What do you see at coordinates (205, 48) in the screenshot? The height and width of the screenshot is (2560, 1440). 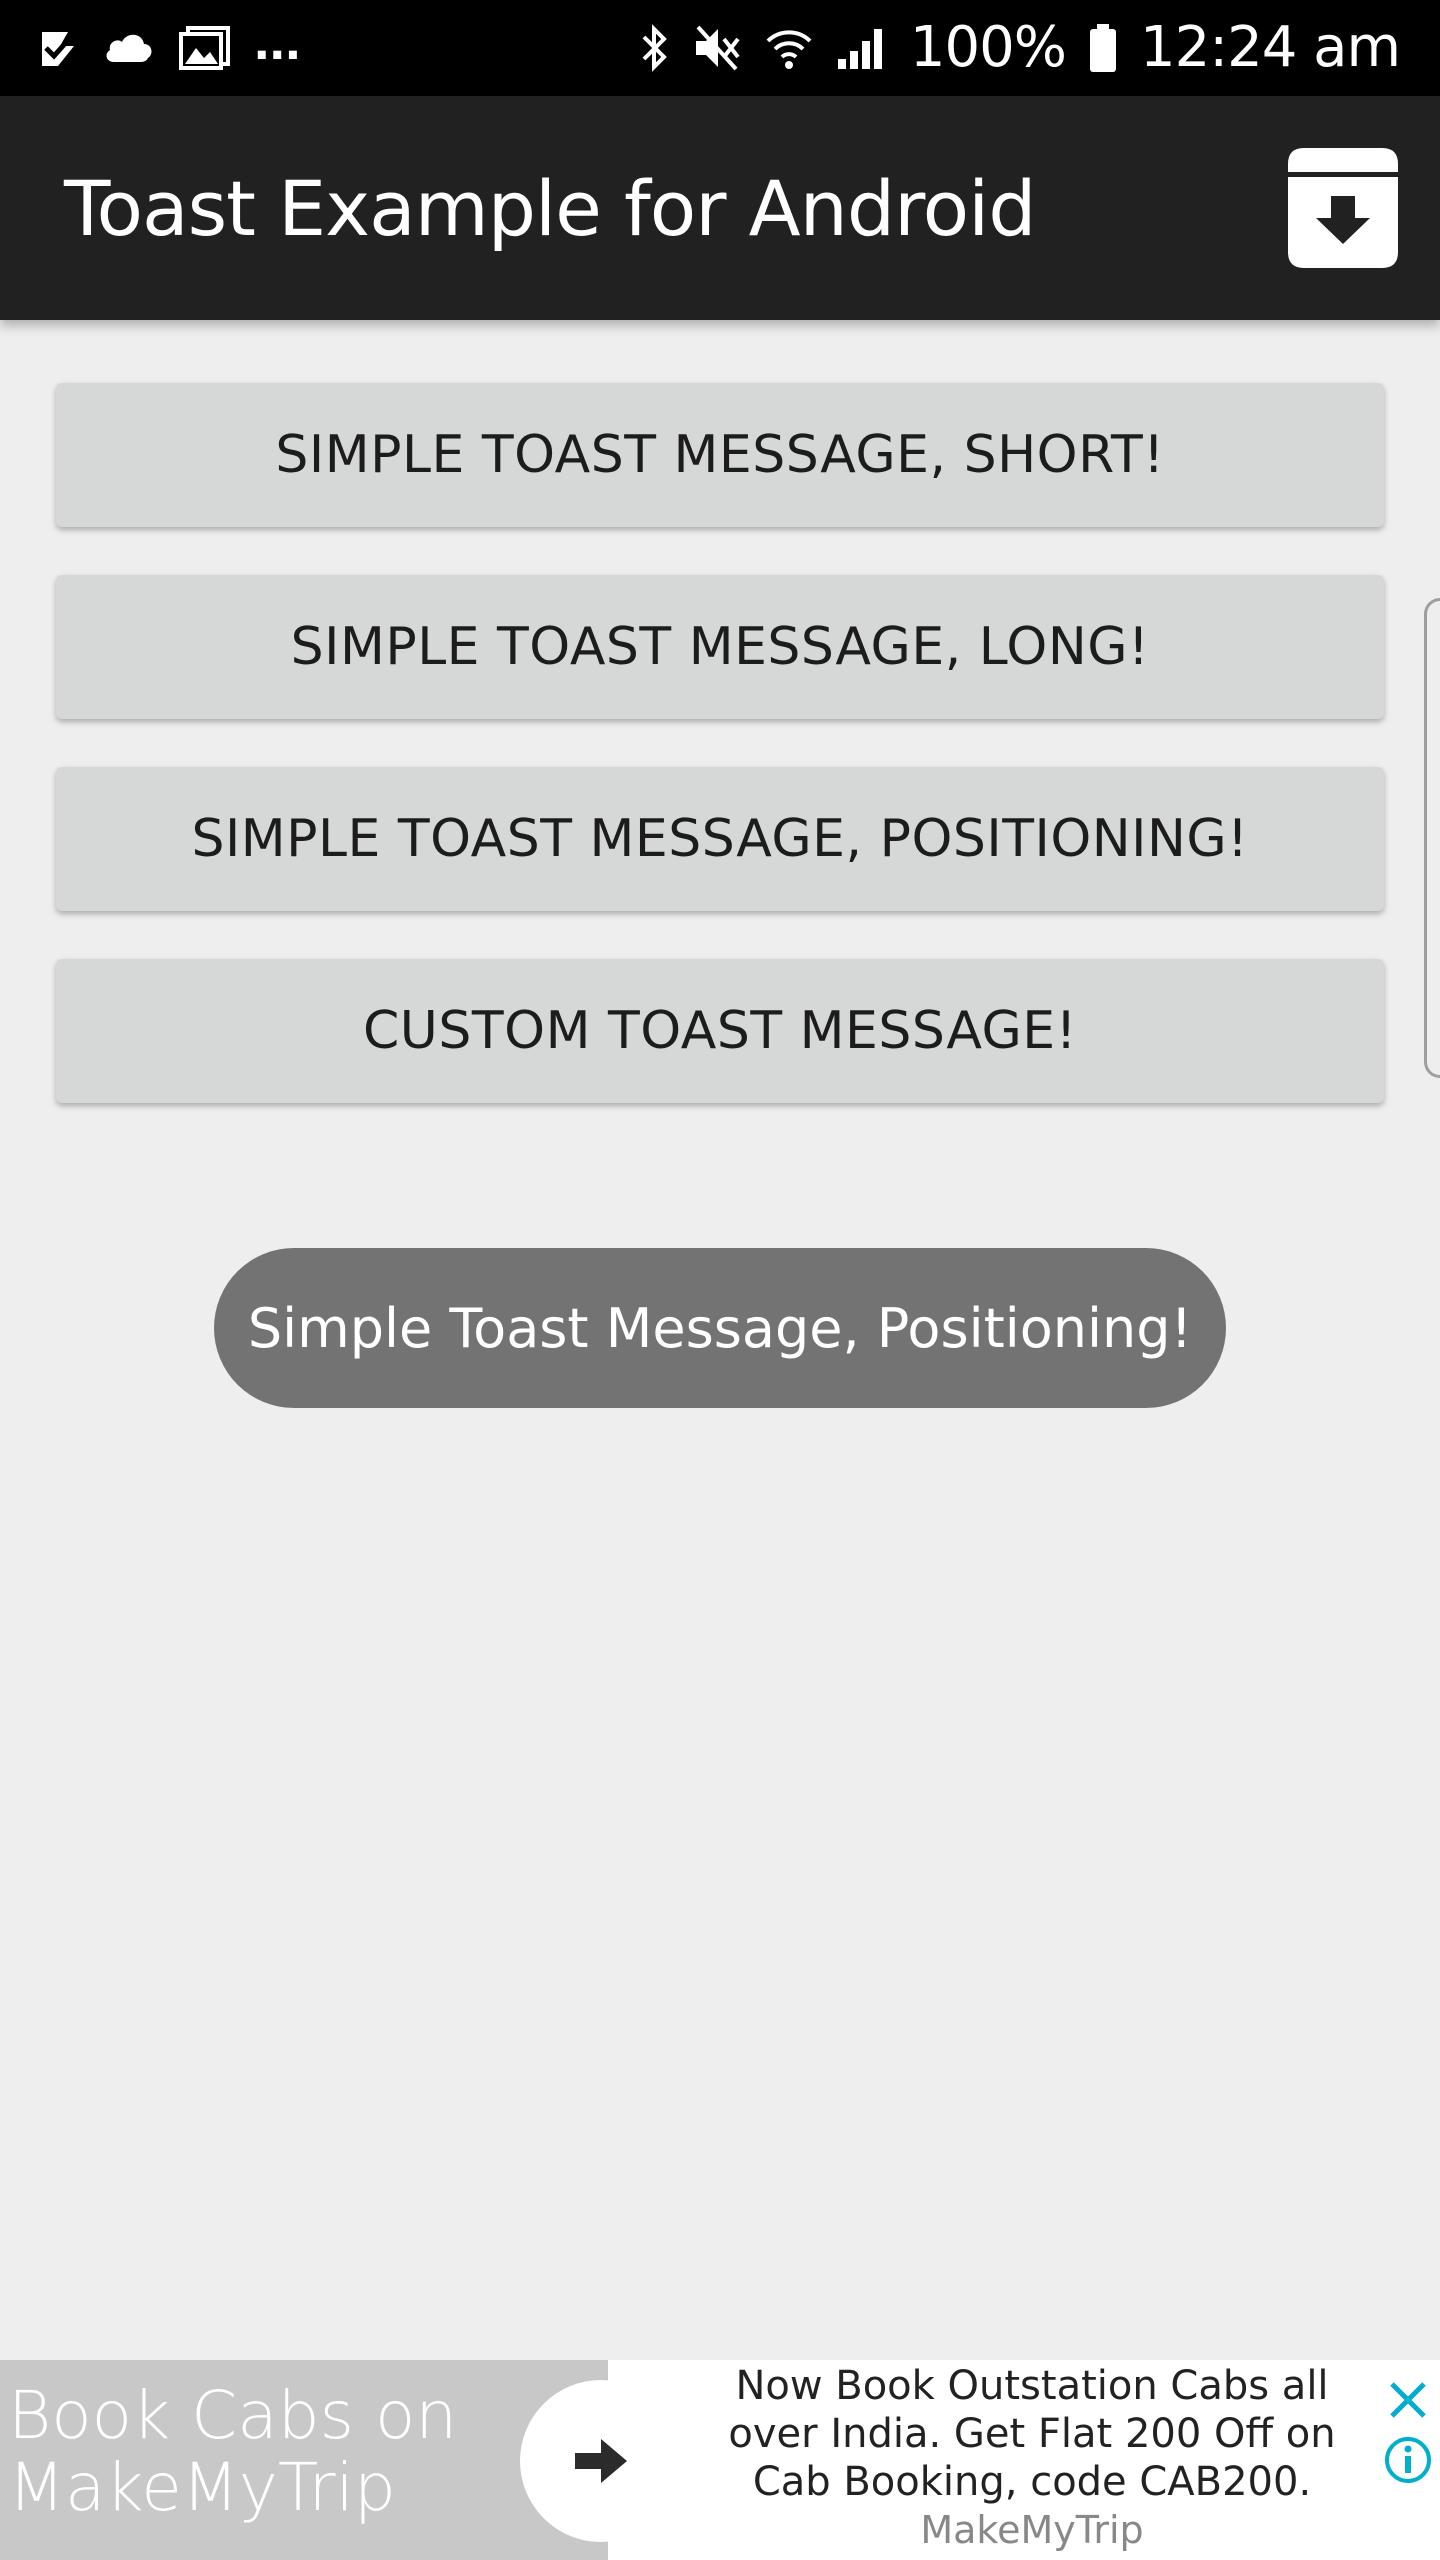 I see `gallery-icon` at bounding box center [205, 48].